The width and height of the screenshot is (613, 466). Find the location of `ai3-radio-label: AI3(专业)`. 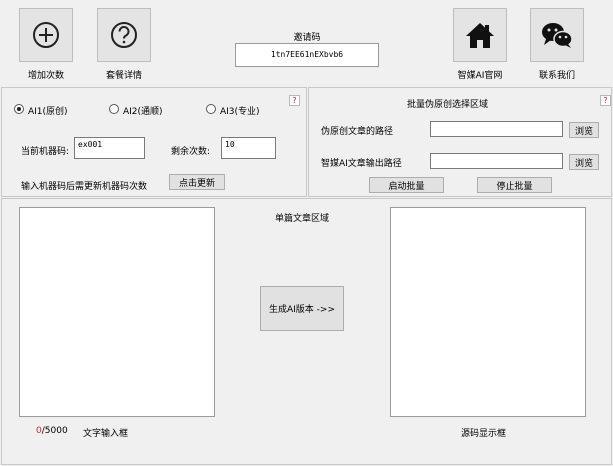

ai3-radio-label: AI3(专业) is located at coordinates (240, 112).